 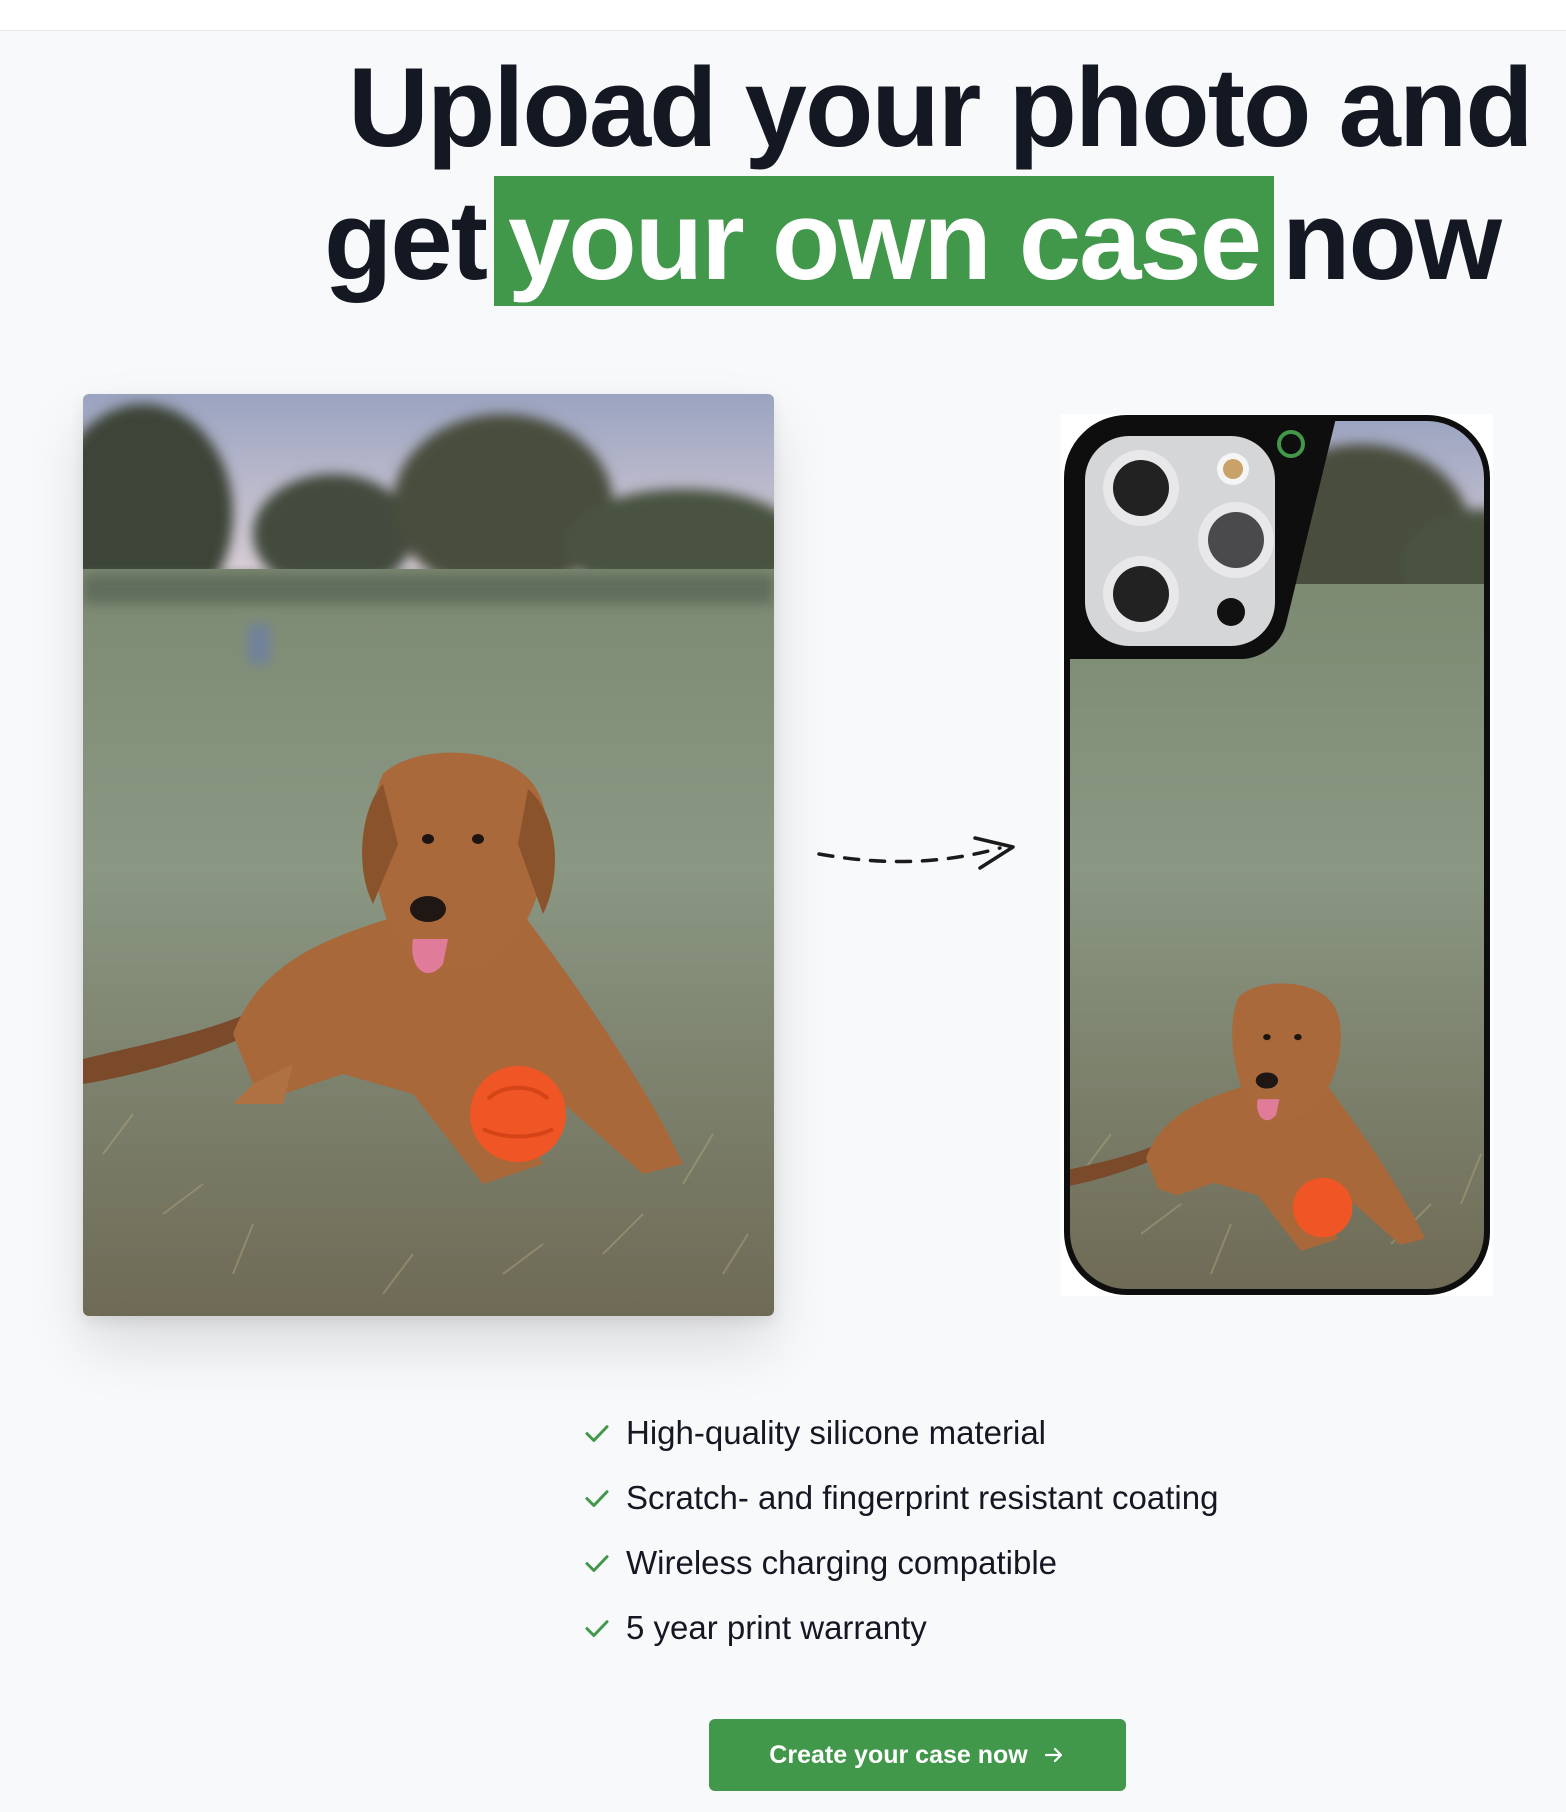 What do you see at coordinates (842, 1562) in the screenshot?
I see `feature-label: Wireless charging compatible` at bounding box center [842, 1562].